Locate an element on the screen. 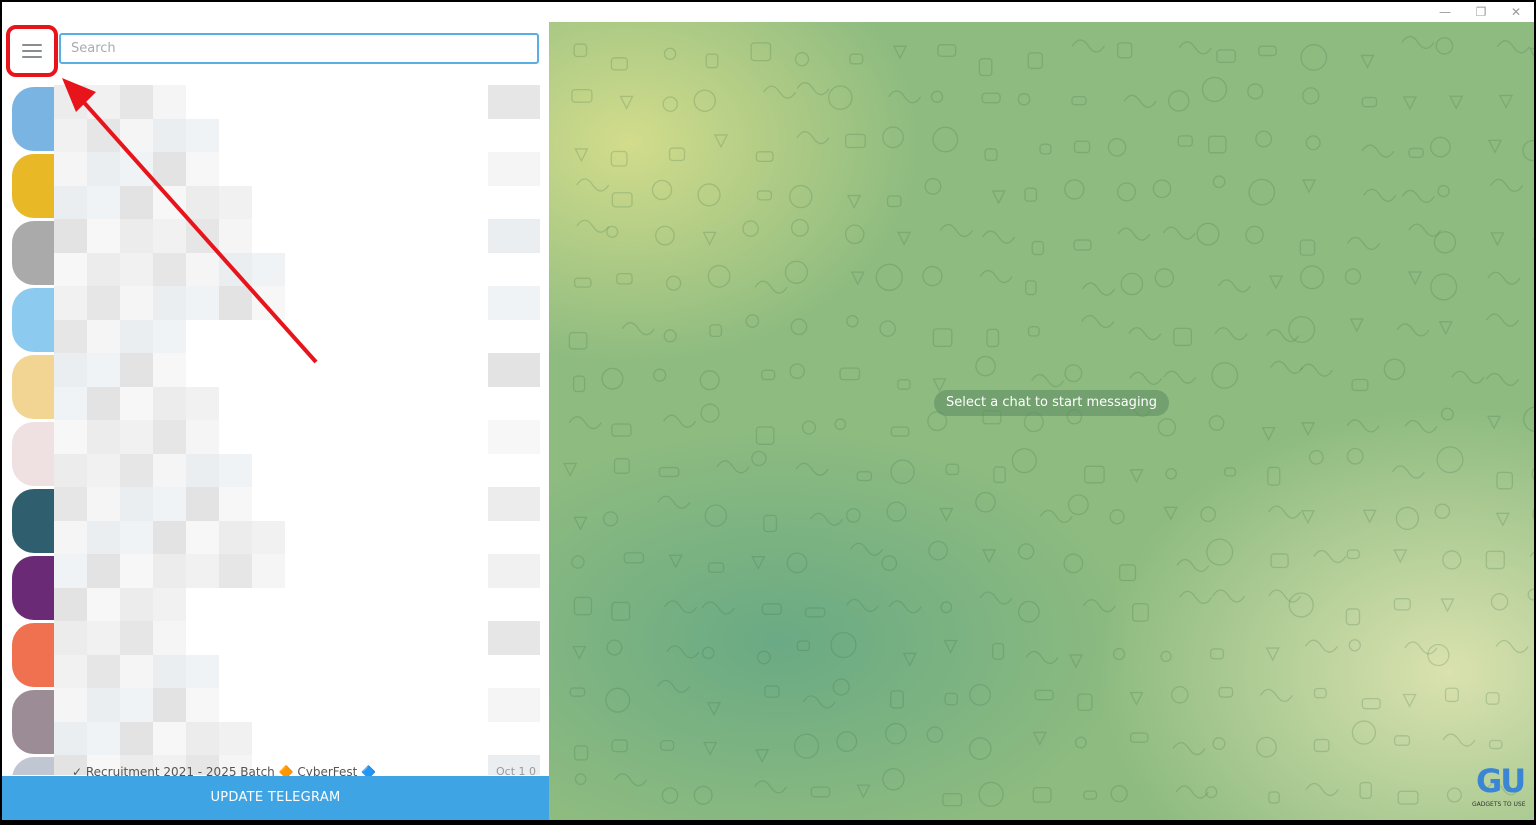 The height and width of the screenshot is (825, 1536). update-telegram-button: UPDATE TELEGRAM is located at coordinates (275, 798).